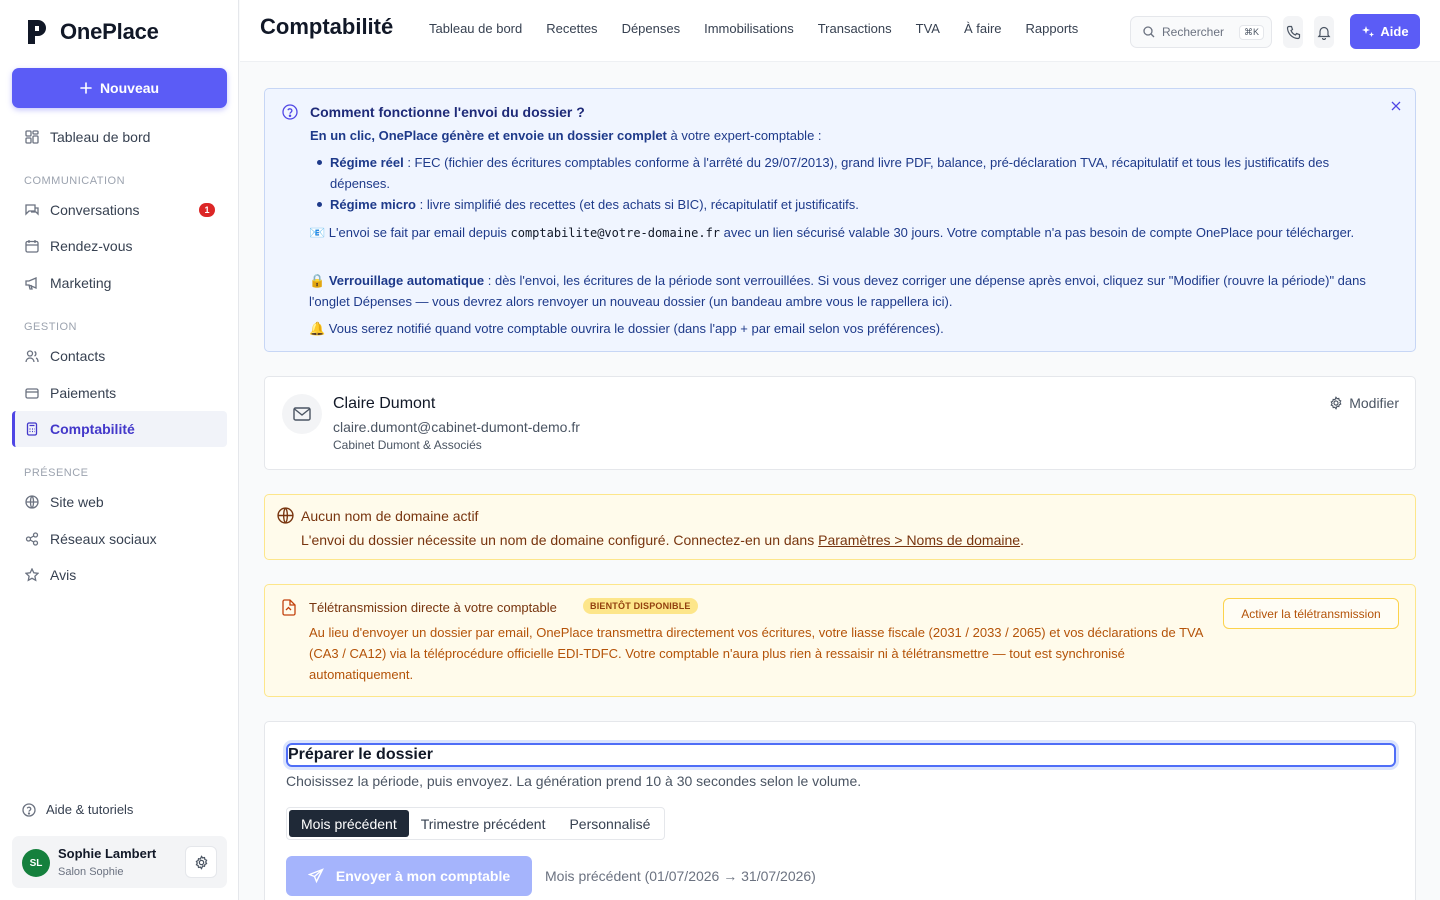 Image resolution: width=1440 pixels, height=900 pixels. I want to click on help-button-label: Aide, so click(1394, 31).